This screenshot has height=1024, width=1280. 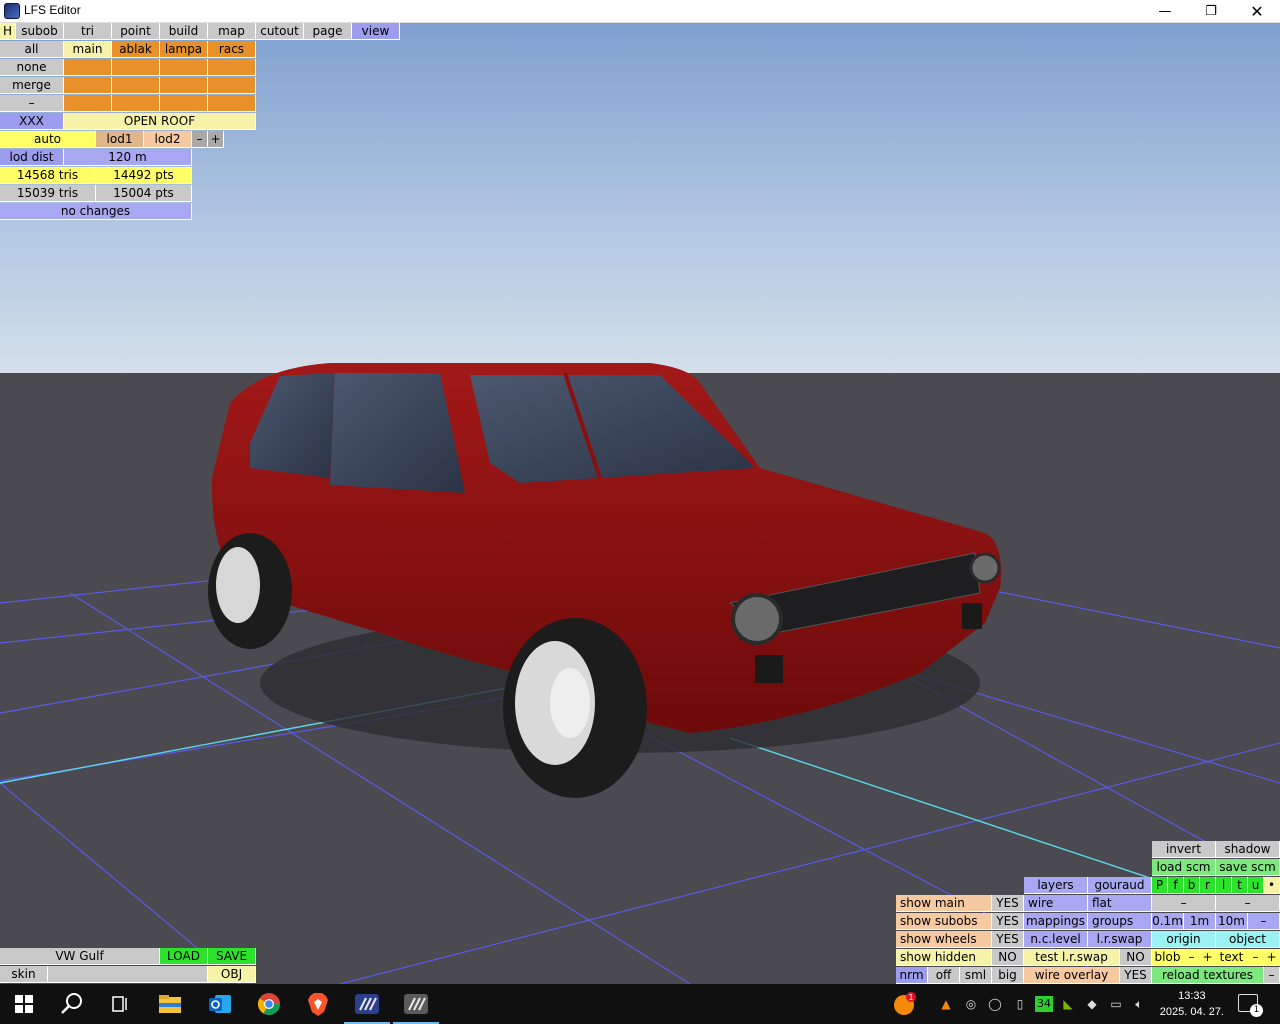 I want to click on step-0-1m-button: 0.1m, so click(x=1168, y=921).